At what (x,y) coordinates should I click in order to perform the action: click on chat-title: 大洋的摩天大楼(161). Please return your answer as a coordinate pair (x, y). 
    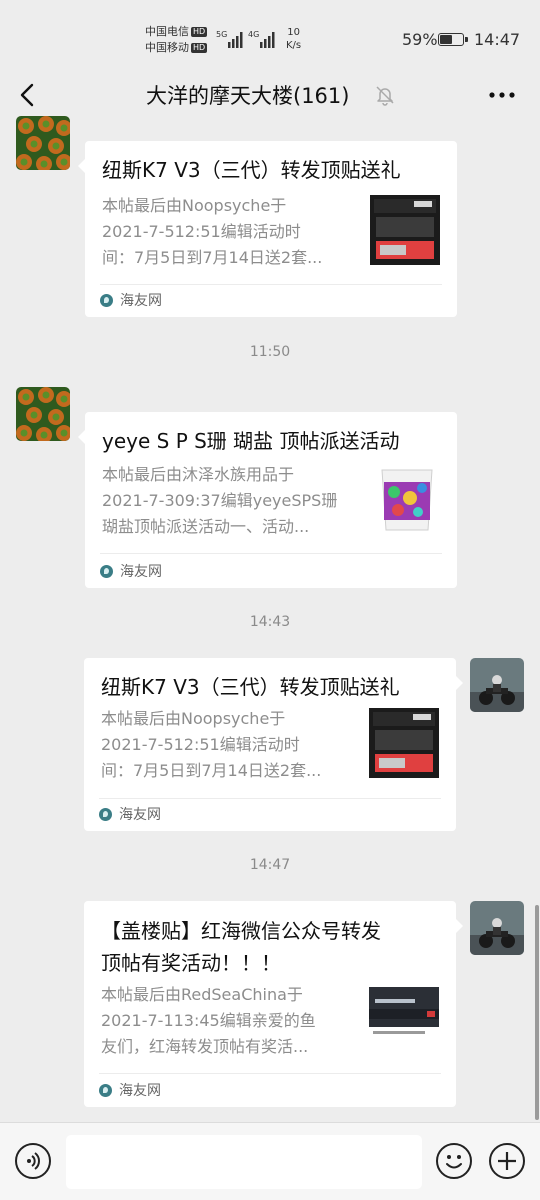
    Looking at the image, I should click on (248, 96).